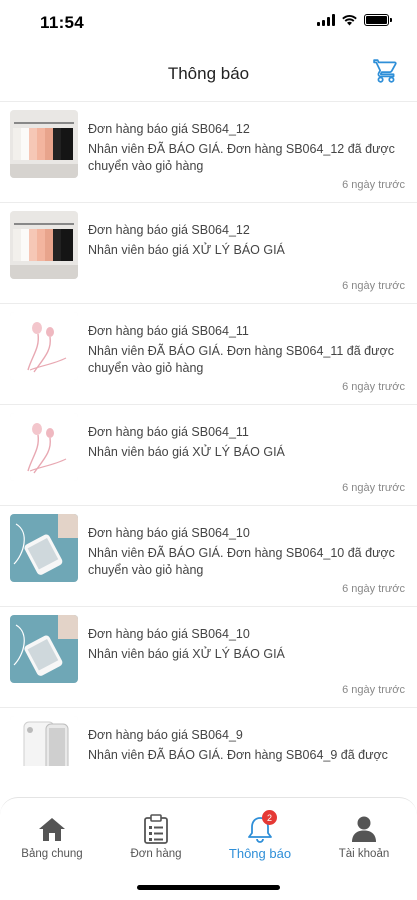 The width and height of the screenshot is (417, 900). Describe the element at coordinates (156, 854) in the screenshot. I see `tab-label: Đơn hàng` at that location.